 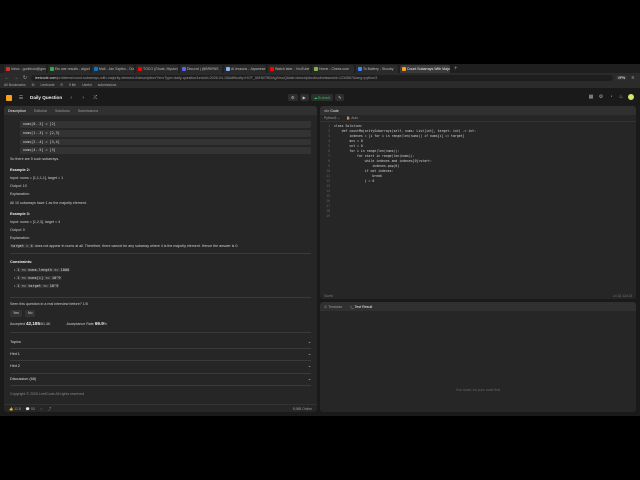 I want to click on share-icon: ⤴, so click(x=49, y=408).